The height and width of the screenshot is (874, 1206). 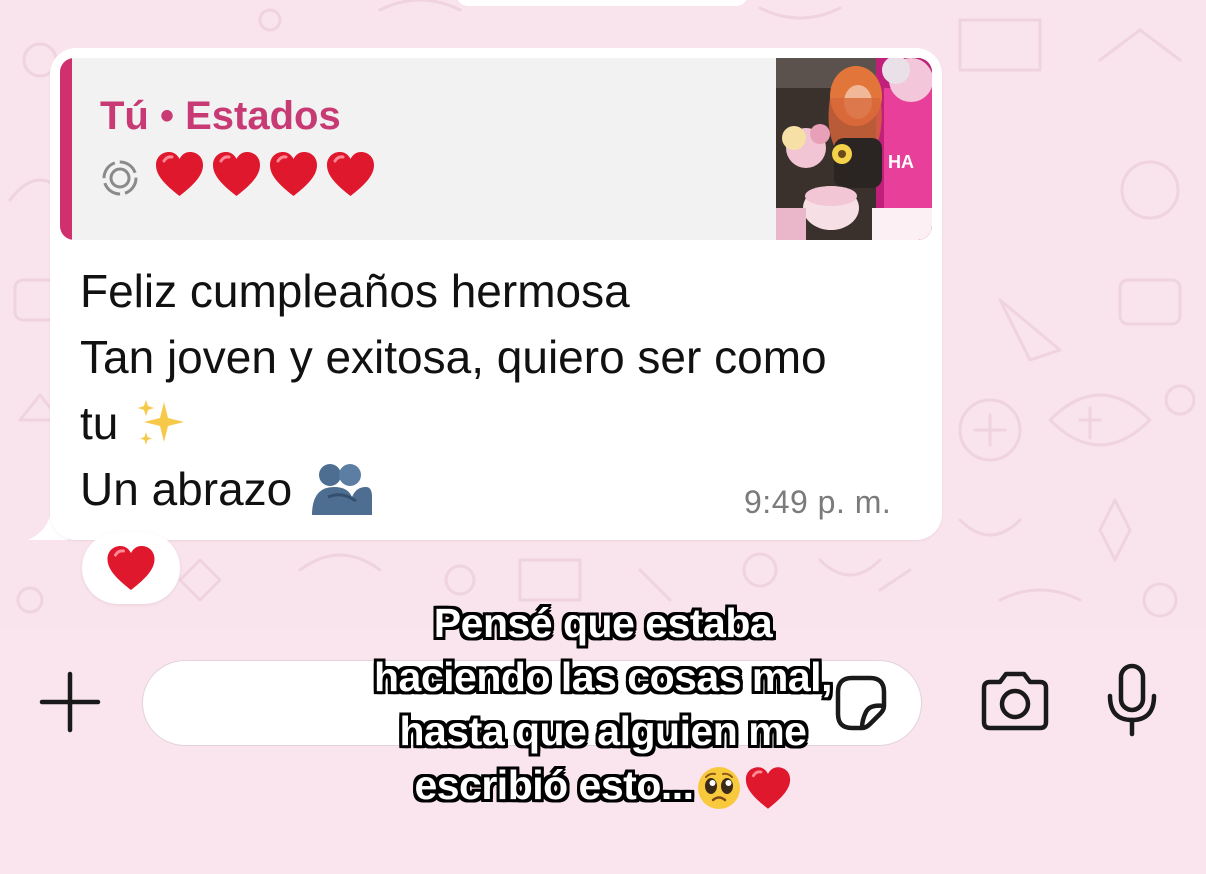 What do you see at coordinates (355, 291) in the screenshot?
I see `message-line: Feliz cumpleaños hermosa` at bounding box center [355, 291].